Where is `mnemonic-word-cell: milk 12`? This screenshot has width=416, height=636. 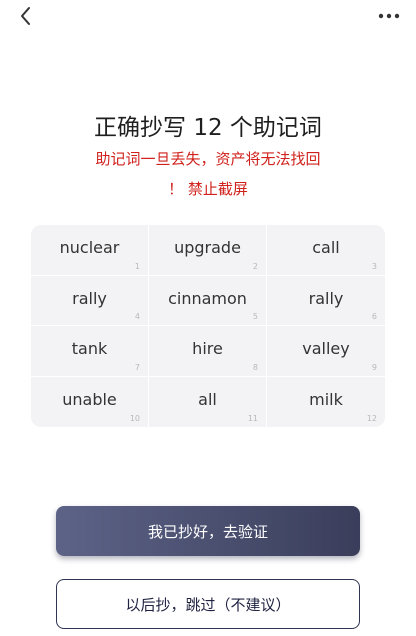 mnemonic-word-cell: milk 12 is located at coordinates (326, 402).